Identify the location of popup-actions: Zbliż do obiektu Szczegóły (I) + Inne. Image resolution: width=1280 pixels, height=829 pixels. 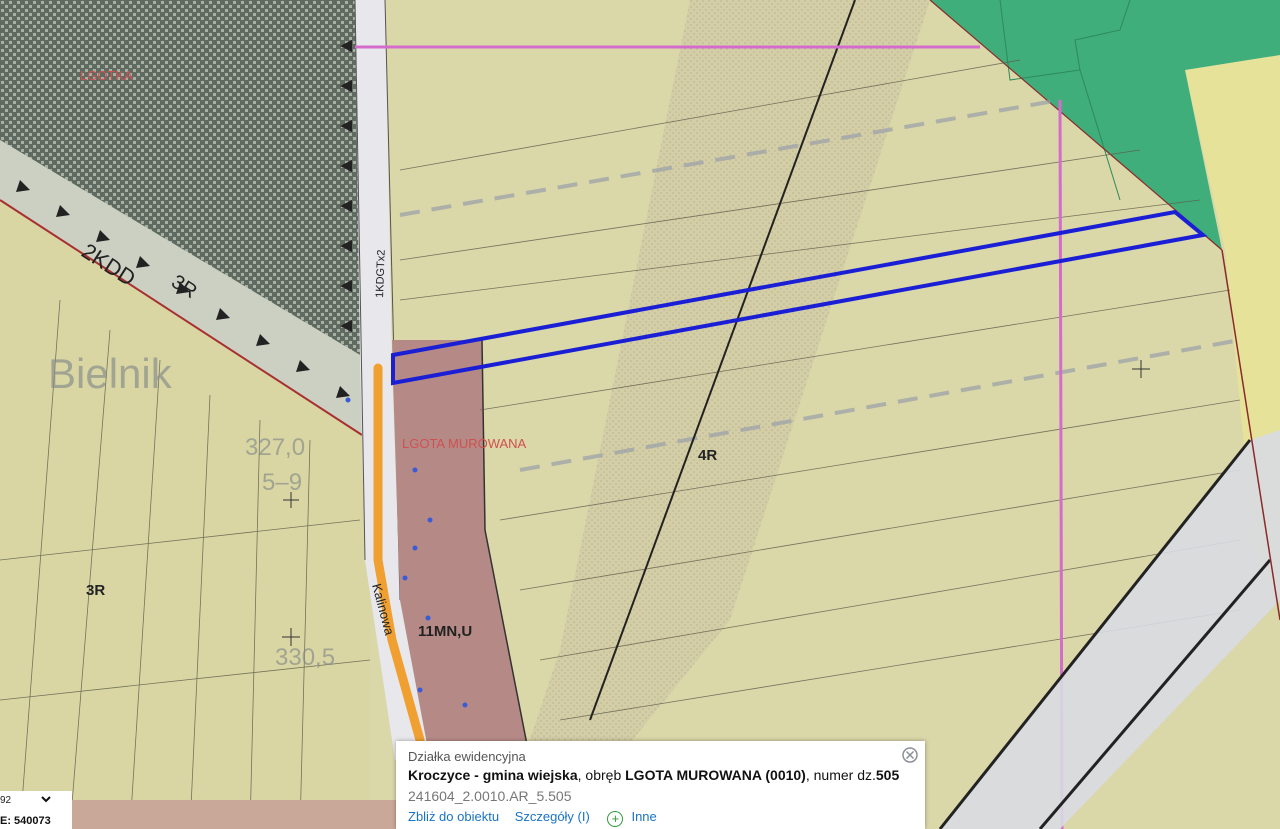
(532, 818).